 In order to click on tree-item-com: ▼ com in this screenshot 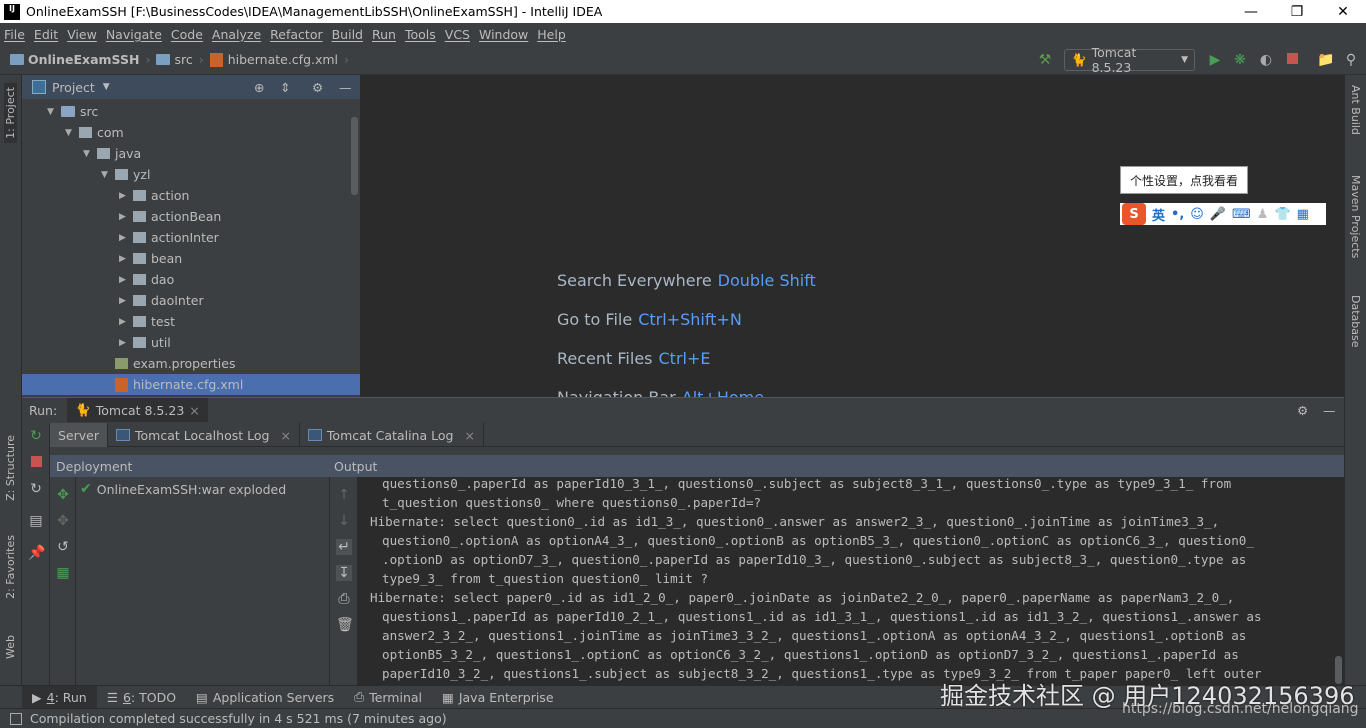, I will do `click(94, 132)`.